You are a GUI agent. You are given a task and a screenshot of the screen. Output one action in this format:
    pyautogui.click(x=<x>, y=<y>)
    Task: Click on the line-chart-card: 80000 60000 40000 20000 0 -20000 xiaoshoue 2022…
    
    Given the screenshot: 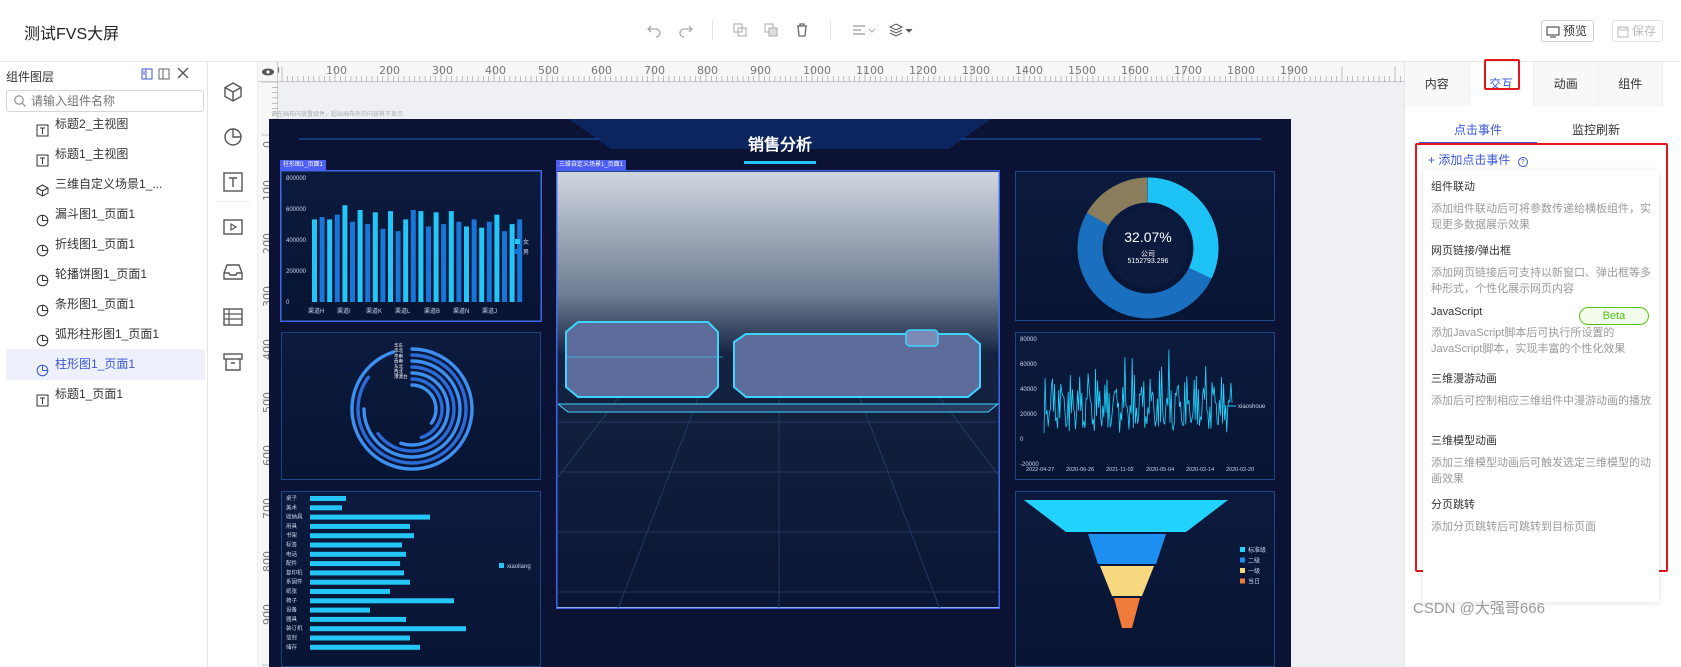 What is the action you would take?
    pyautogui.click(x=1145, y=406)
    